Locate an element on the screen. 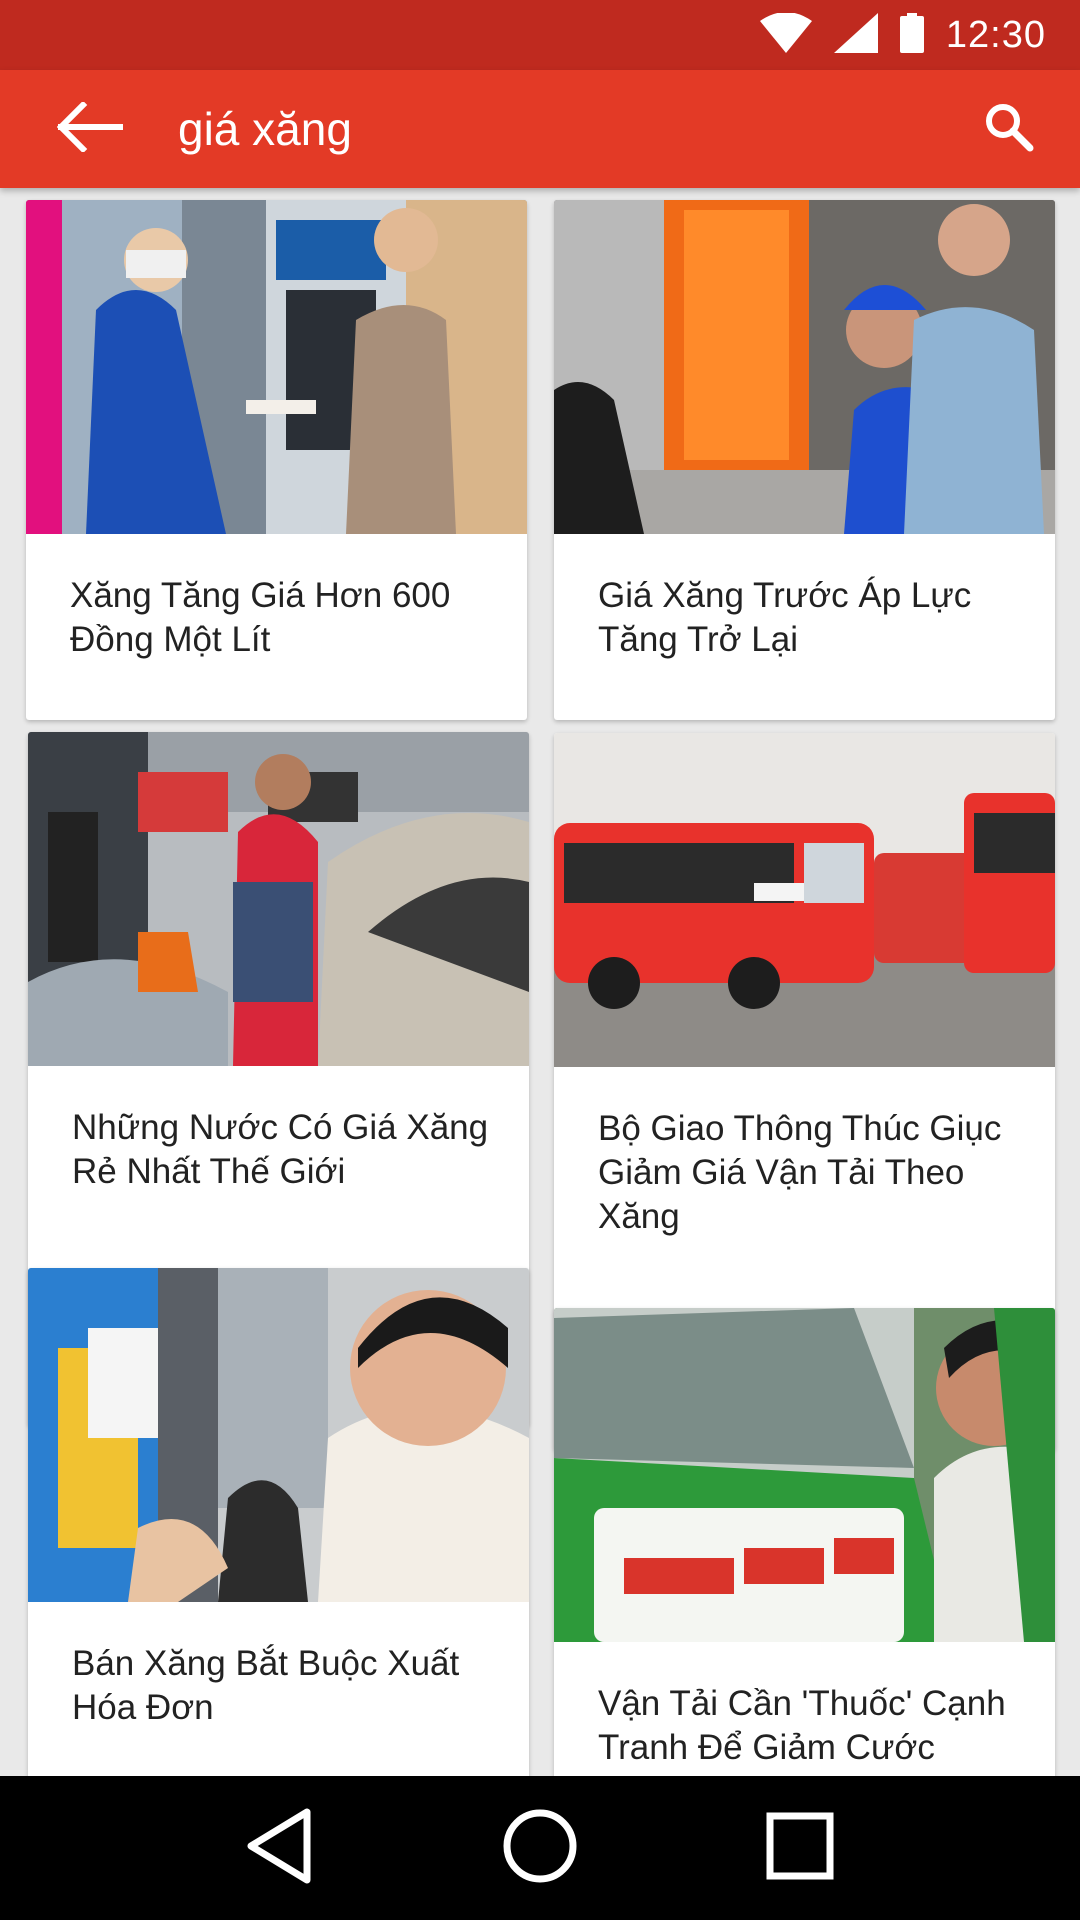 Image resolution: width=1080 pixels, height=1920 pixels. search-icon is located at coordinates (1009, 129).